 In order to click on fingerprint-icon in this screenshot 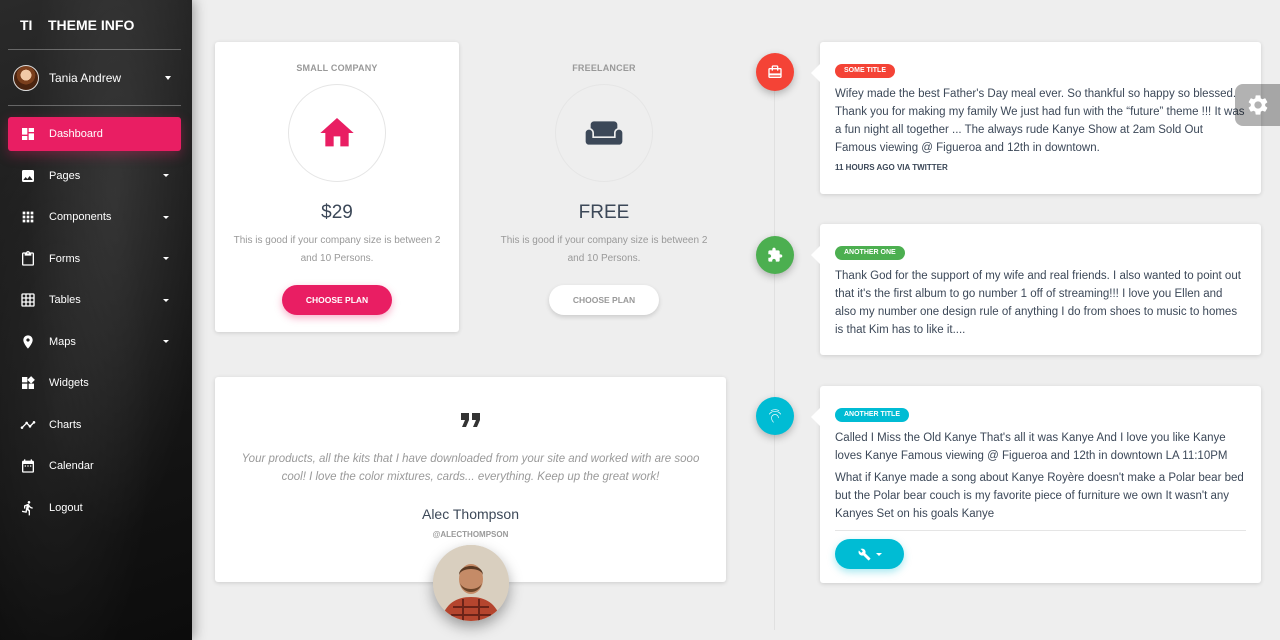, I will do `click(774, 416)`.